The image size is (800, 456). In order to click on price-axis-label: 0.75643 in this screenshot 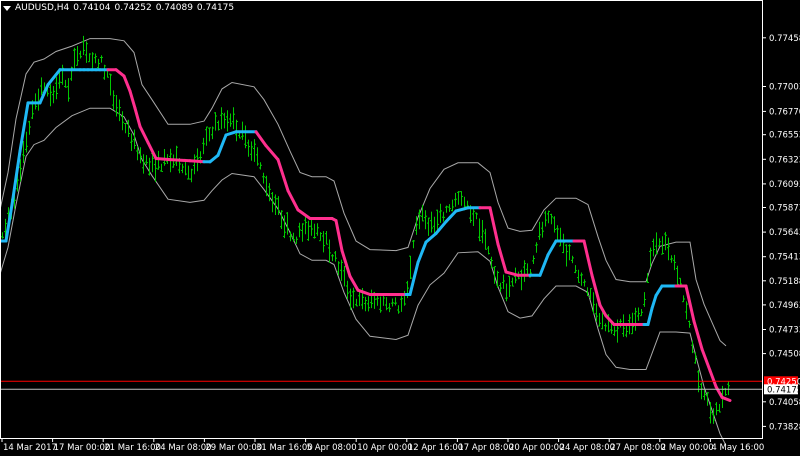, I will do `click(784, 233)`.